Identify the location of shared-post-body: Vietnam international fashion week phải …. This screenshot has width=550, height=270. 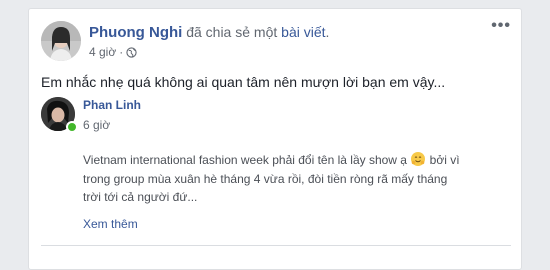
(275, 179).